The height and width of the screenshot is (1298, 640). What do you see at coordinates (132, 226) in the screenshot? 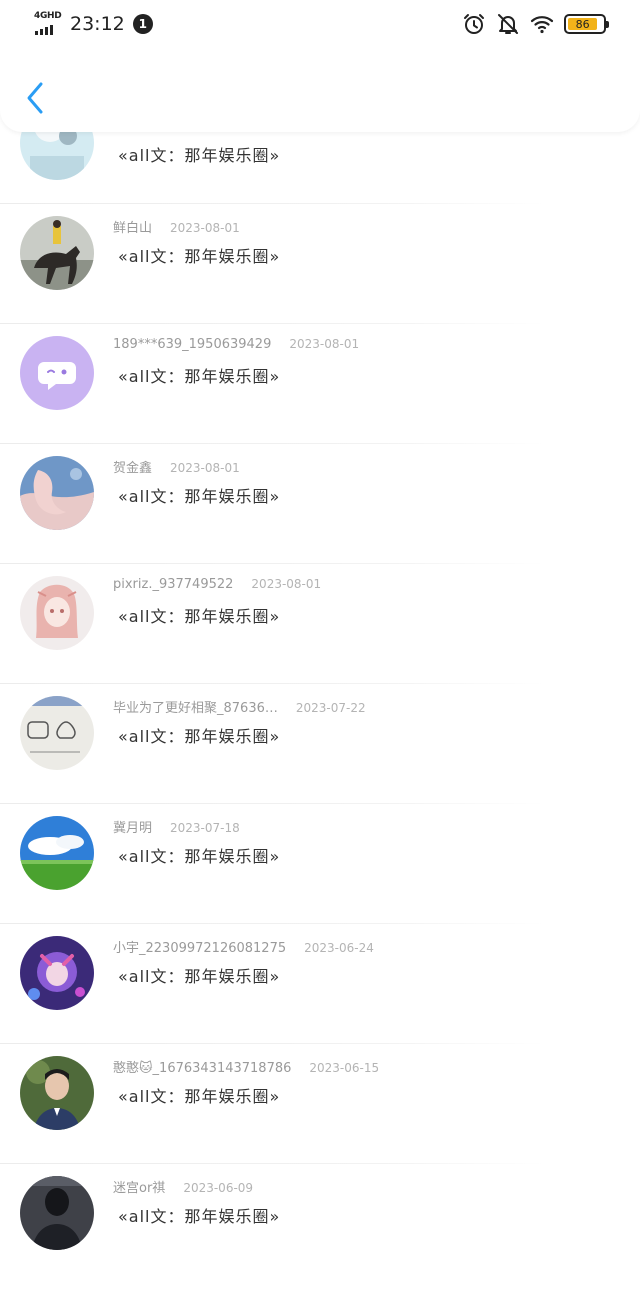
I see `username: 鲜白山` at bounding box center [132, 226].